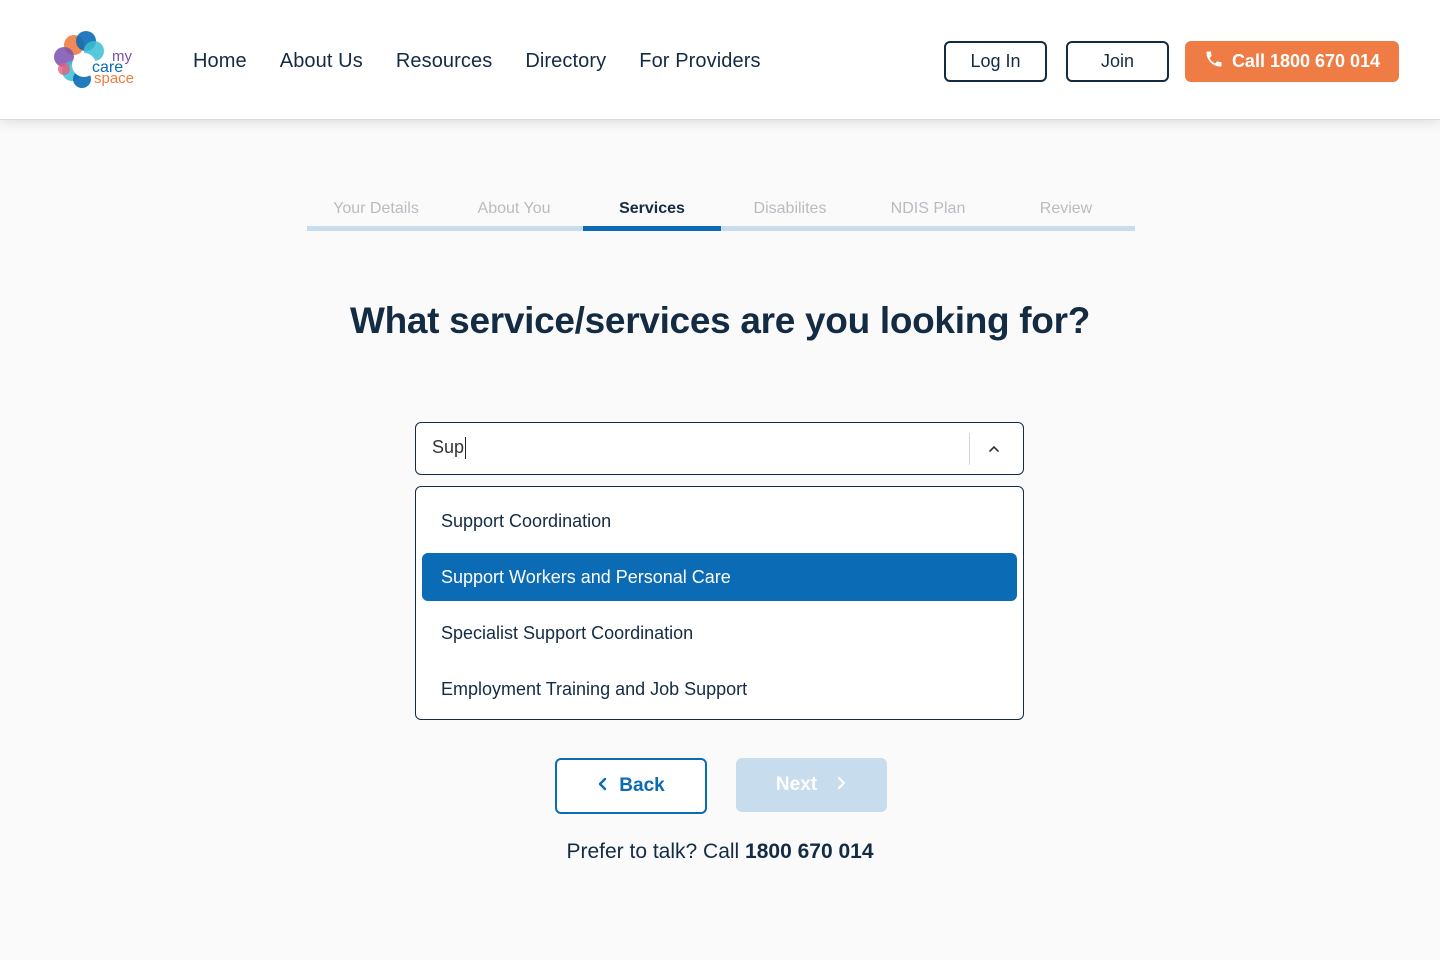 This screenshot has width=1440, height=960. I want to click on nav-about-us: About Us, so click(321, 61).